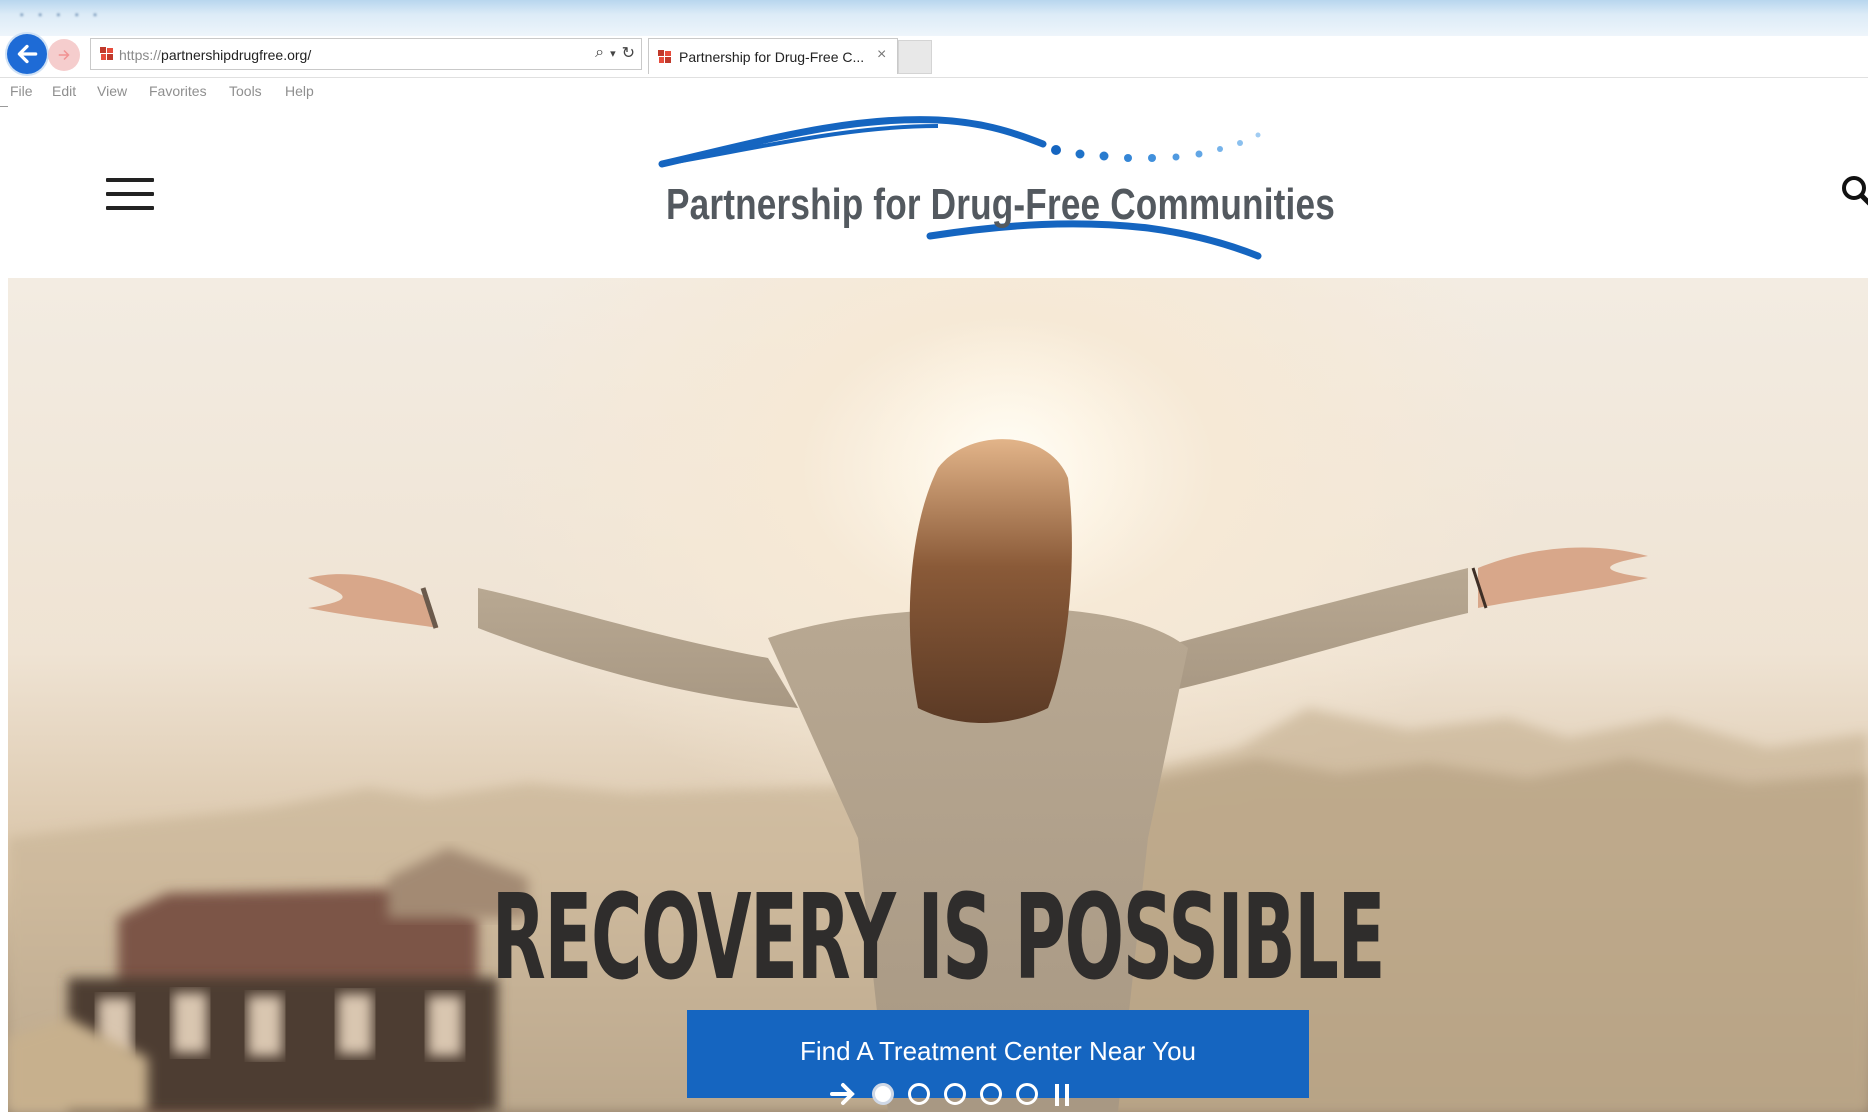  Describe the element at coordinates (21, 91) in the screenshot. I see `menu-file: File` at that location.